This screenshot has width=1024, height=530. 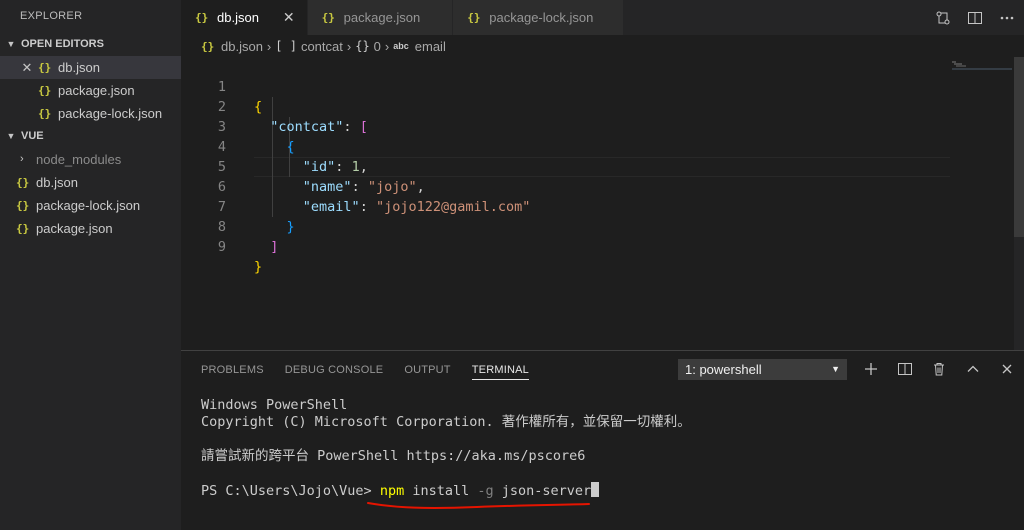 What do you see at coordinates (110, 113) in the screenshot?
I see `open-editor-label: package-lock.json` at bounding box center [110, 113].